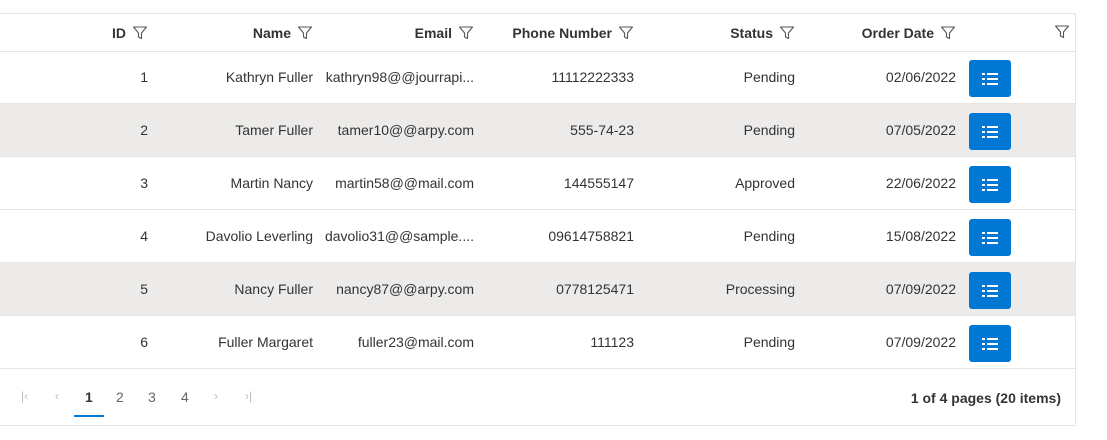 This screenshot has height=440, width=1107. I want to click on cell-id: 3, so click(144, 183).